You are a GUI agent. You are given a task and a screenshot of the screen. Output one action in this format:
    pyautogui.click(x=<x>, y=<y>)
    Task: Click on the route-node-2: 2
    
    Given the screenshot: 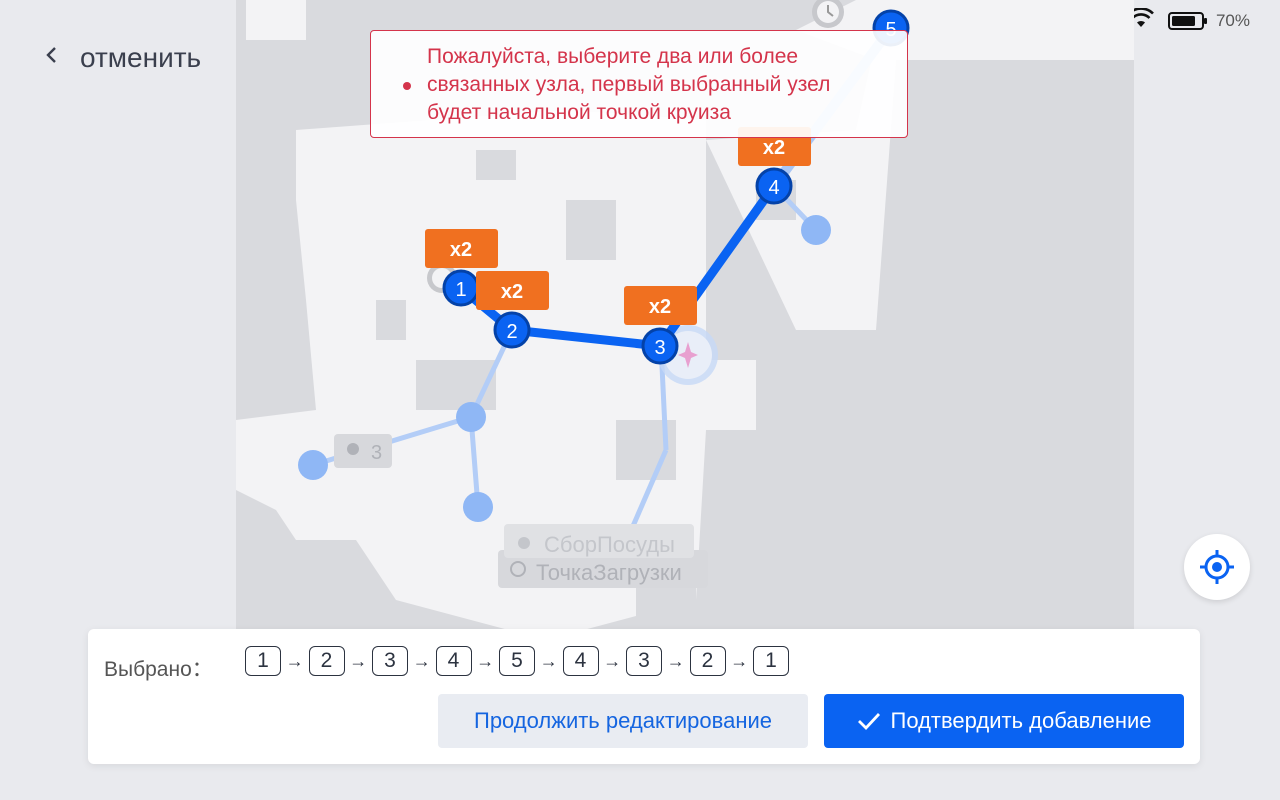 What is the action you would take?
    pyautogui.click(x=512, y=330)
    